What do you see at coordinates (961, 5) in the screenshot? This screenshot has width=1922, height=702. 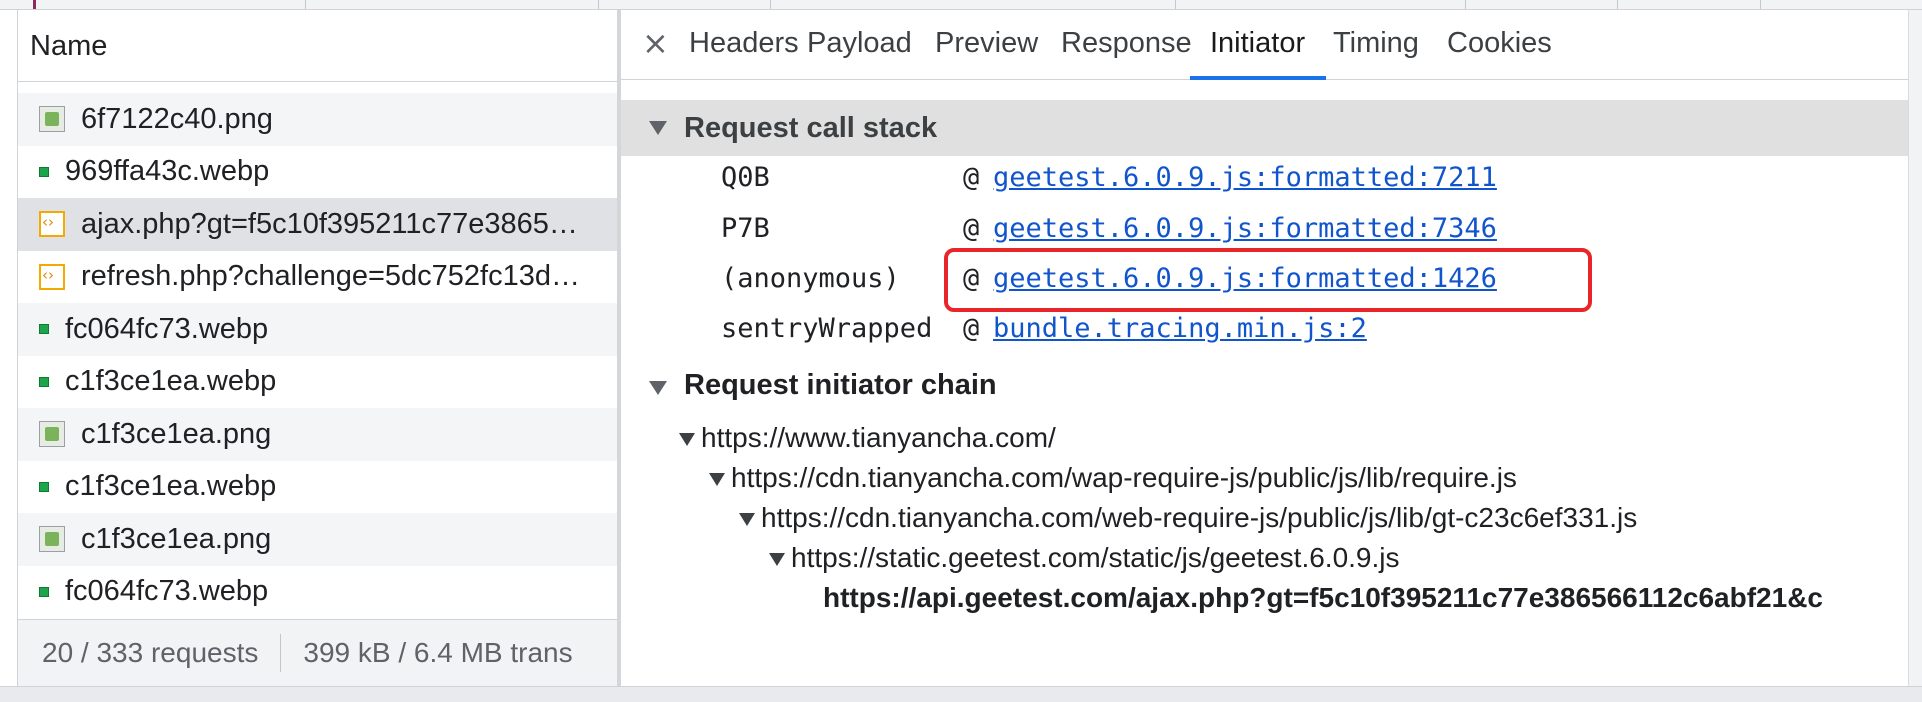 I see `top-toolbar-strip` at bounding box center [961, 5].